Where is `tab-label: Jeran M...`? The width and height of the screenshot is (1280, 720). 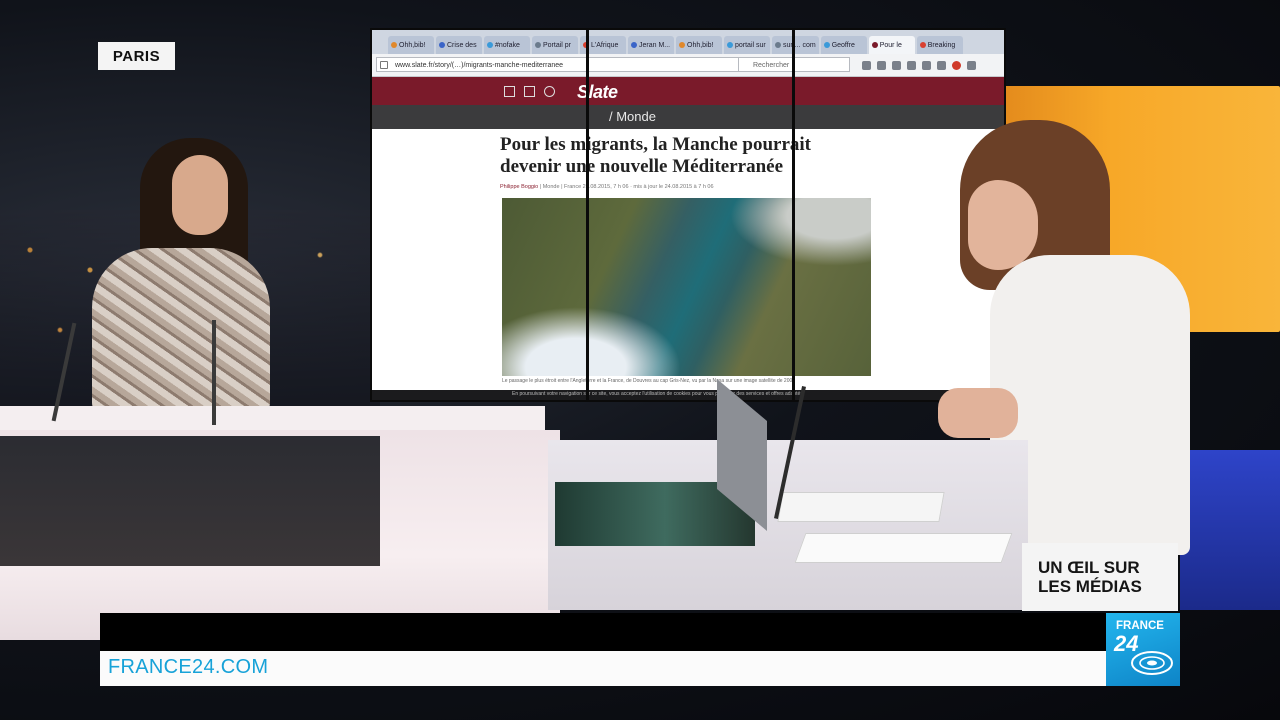 tab-label: Jeran M... is located at coordinates (655, 45).